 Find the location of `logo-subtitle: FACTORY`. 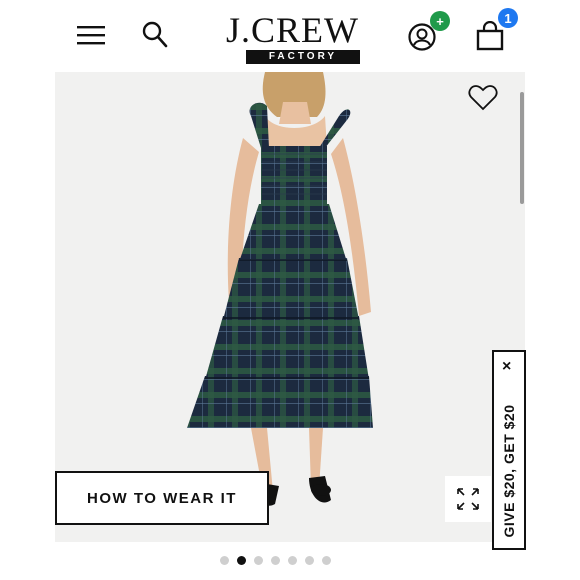

logo-subtitle: FACTORY is located at coordinates (303, 57).